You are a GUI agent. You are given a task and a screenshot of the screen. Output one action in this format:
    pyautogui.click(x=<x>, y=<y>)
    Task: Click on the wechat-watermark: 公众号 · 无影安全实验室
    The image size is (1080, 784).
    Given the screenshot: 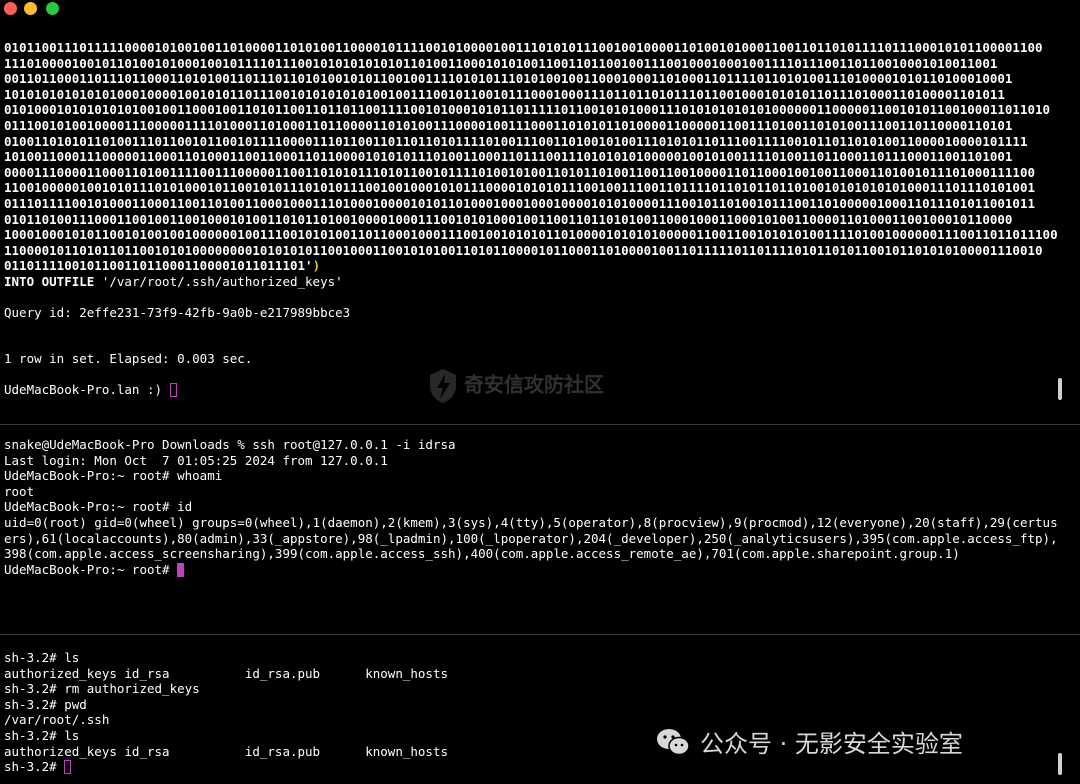 What is the action you would take?
    pyautogui.click(x=809, y=743)
    